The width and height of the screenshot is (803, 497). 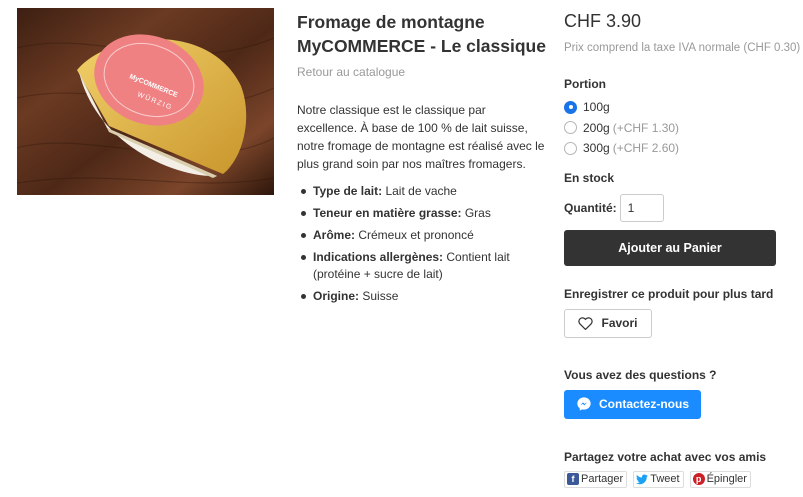 I want to click on pinterest-share-button: p Épingler, so click(x=720, y=479).